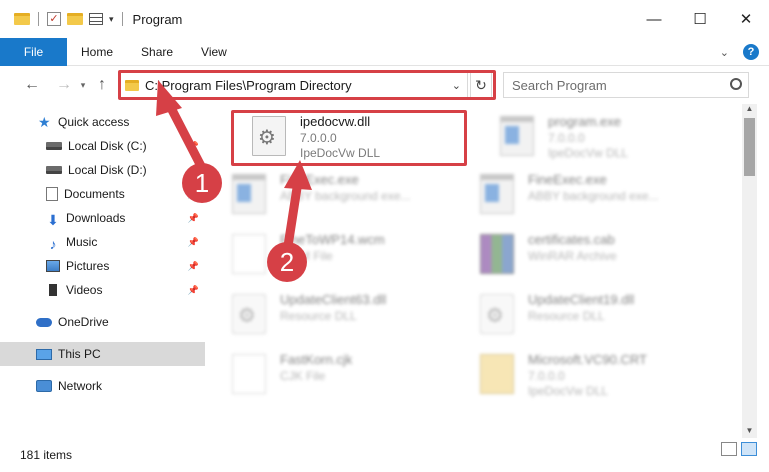 The image size is (769, 472). Describe the element at coordinates (32, 85) in the screenshot. I see `back-arrow-icon: ←` at that location.